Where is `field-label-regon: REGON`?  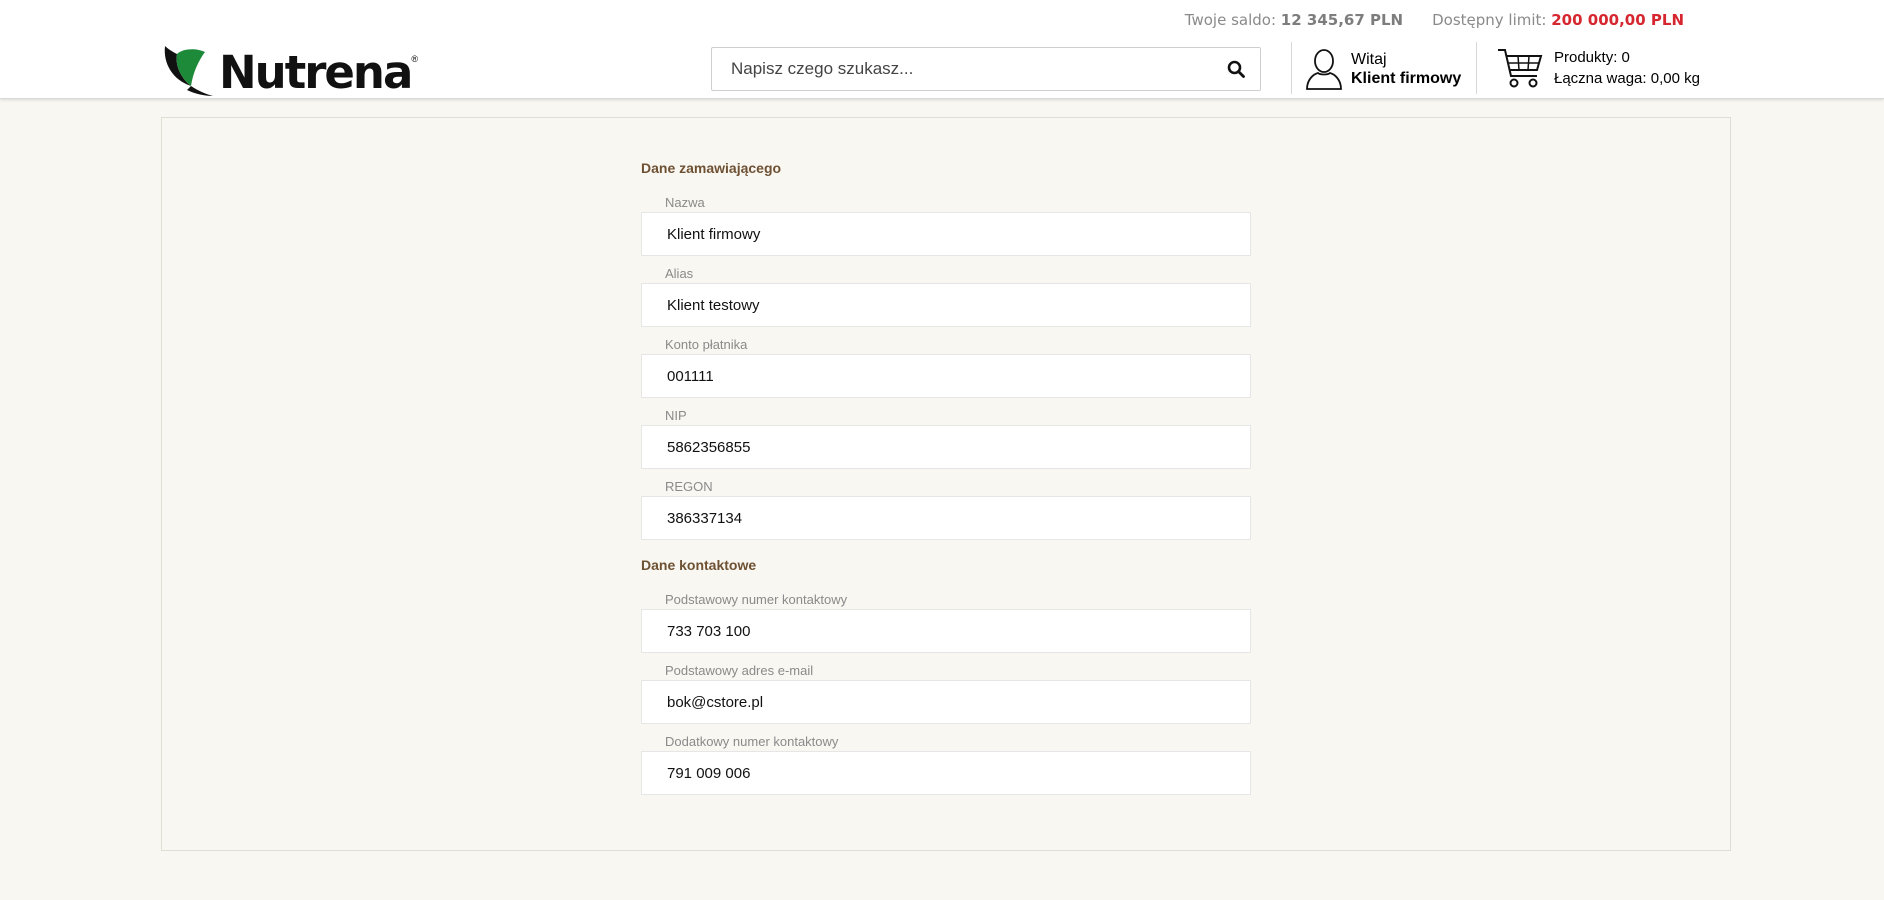
field-label-regon: REGON is located at coordinates (689, 486).